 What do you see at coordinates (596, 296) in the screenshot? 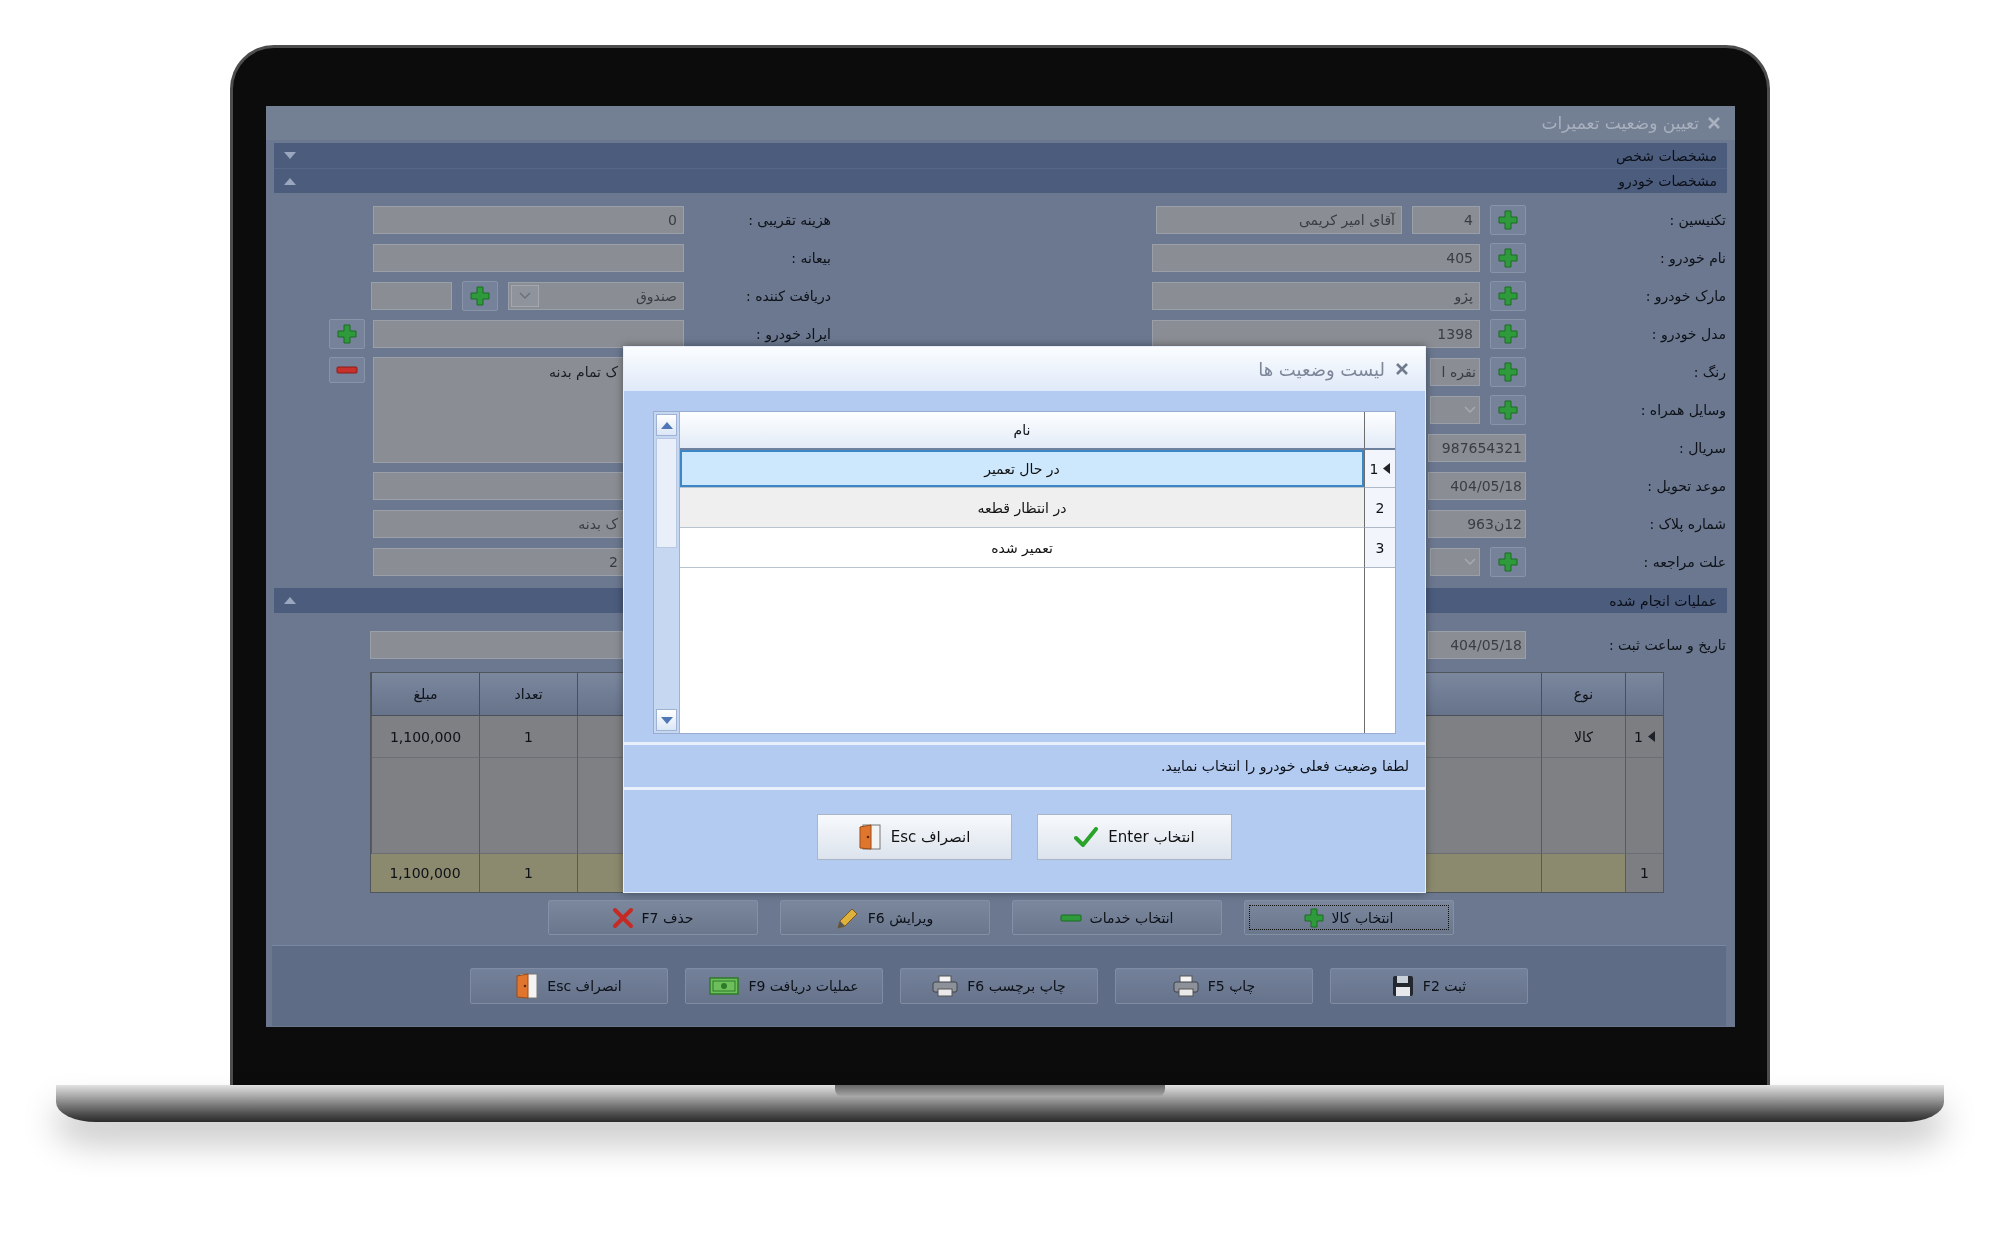
I see `combo-box: صندوق` at bounding box center [596, 296].